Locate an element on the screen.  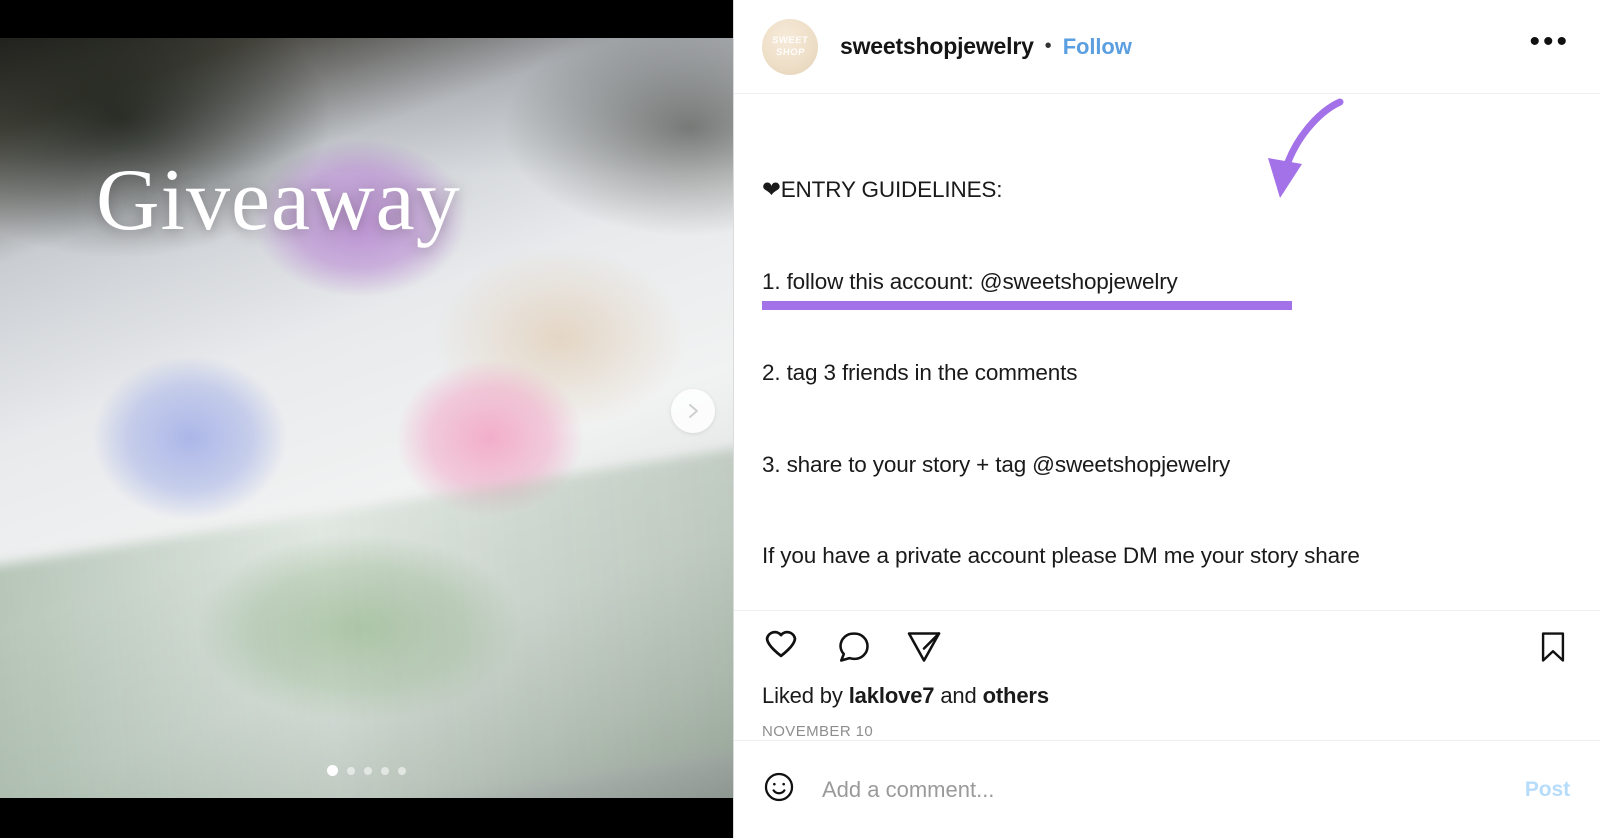
likes-prefix: Liked by is located at coordinates (802, 695).